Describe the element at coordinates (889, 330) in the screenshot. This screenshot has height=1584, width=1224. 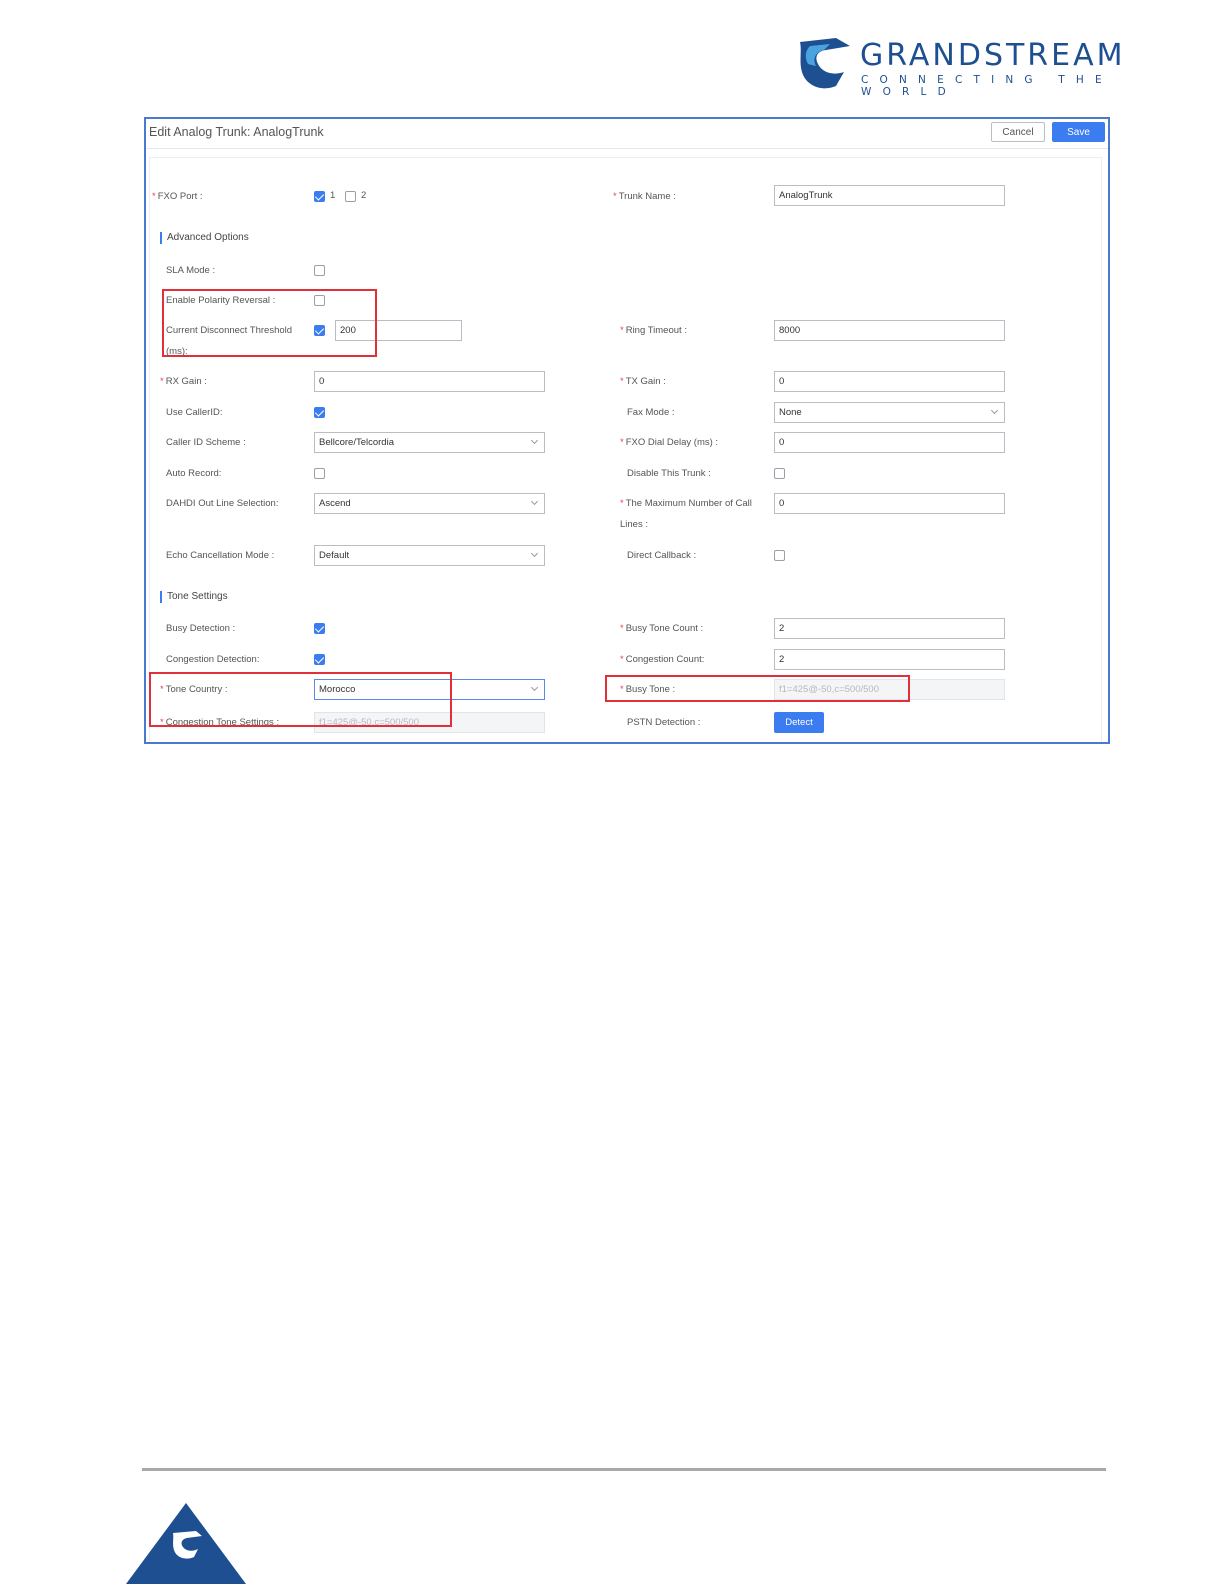
I see `ring-timeout-input: 8000` at that location.